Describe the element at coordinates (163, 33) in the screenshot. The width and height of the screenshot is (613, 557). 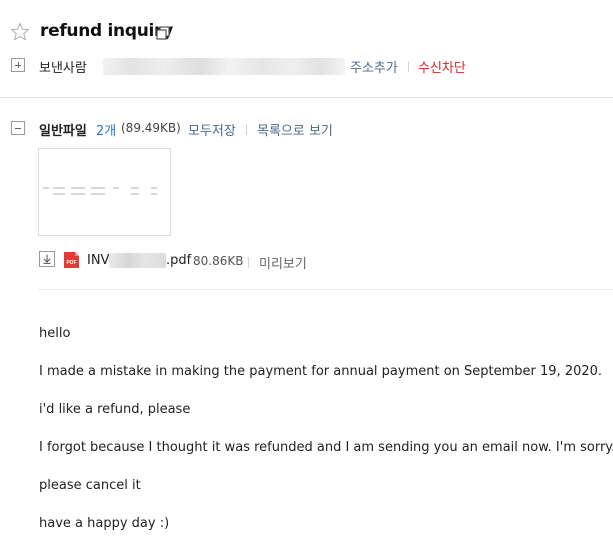
I see `copy-icon` at that location.